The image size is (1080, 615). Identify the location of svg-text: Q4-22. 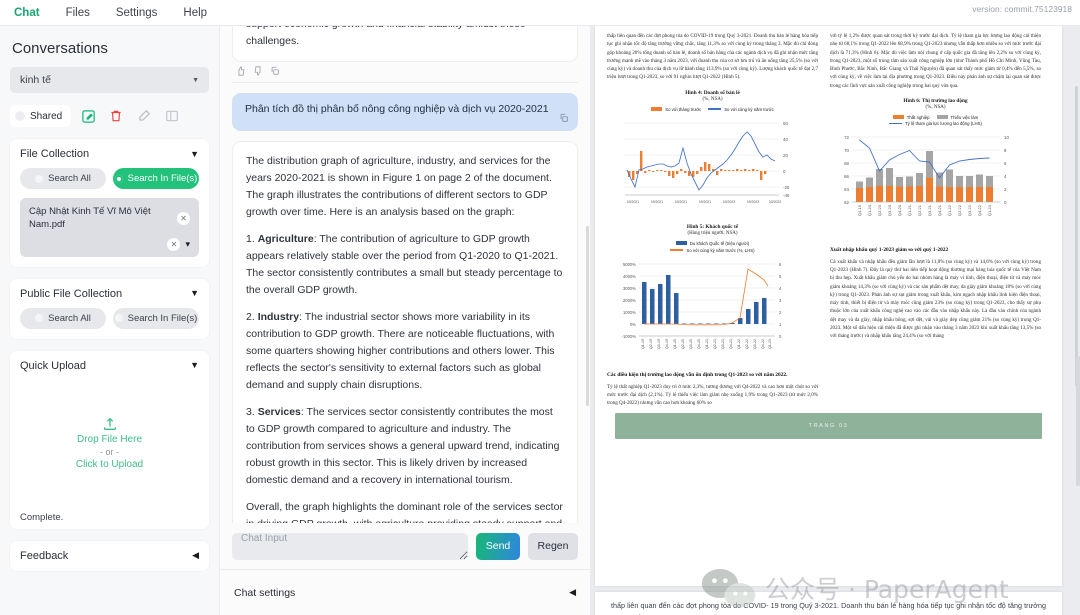
(979, 210).